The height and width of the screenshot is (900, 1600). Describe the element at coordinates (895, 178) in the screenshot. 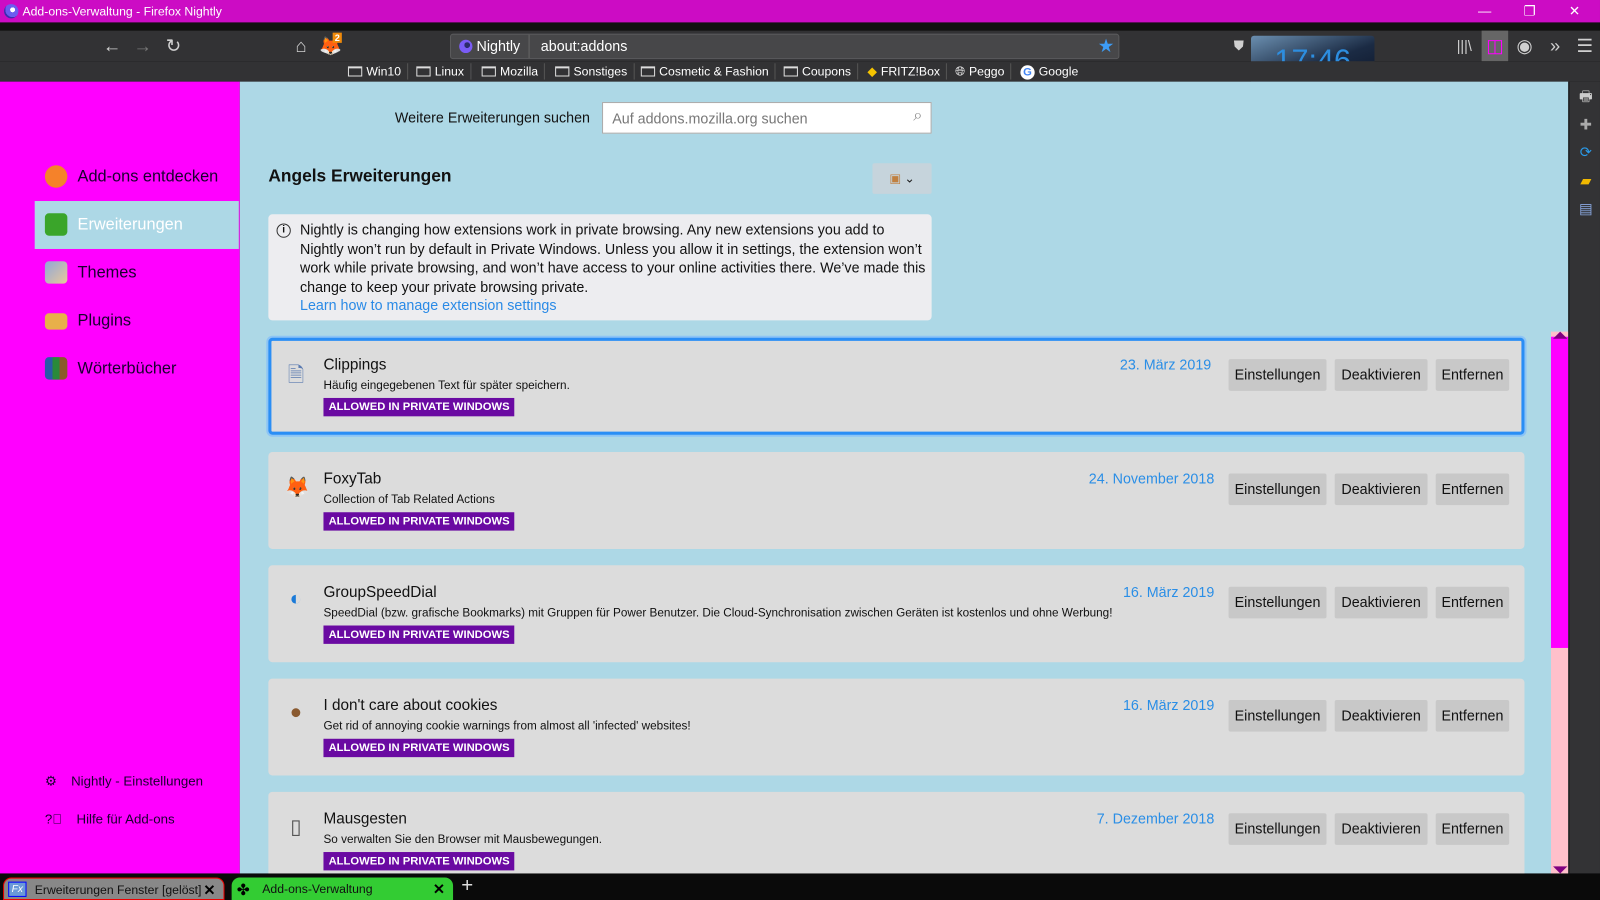

I see `tools-box-icon: ▣` at that location.